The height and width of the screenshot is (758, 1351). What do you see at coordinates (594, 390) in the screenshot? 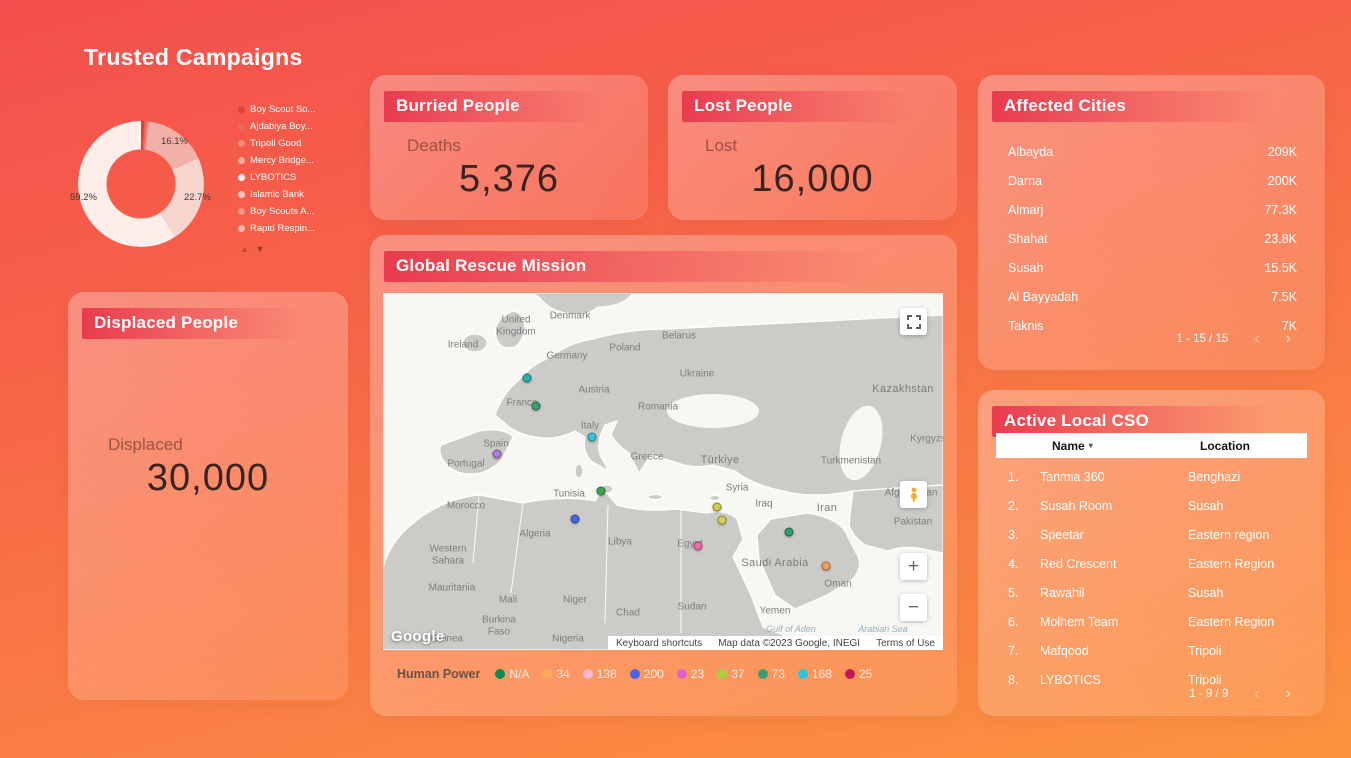
I see `map-country-label: Austria` at bounding box center [594, 390].